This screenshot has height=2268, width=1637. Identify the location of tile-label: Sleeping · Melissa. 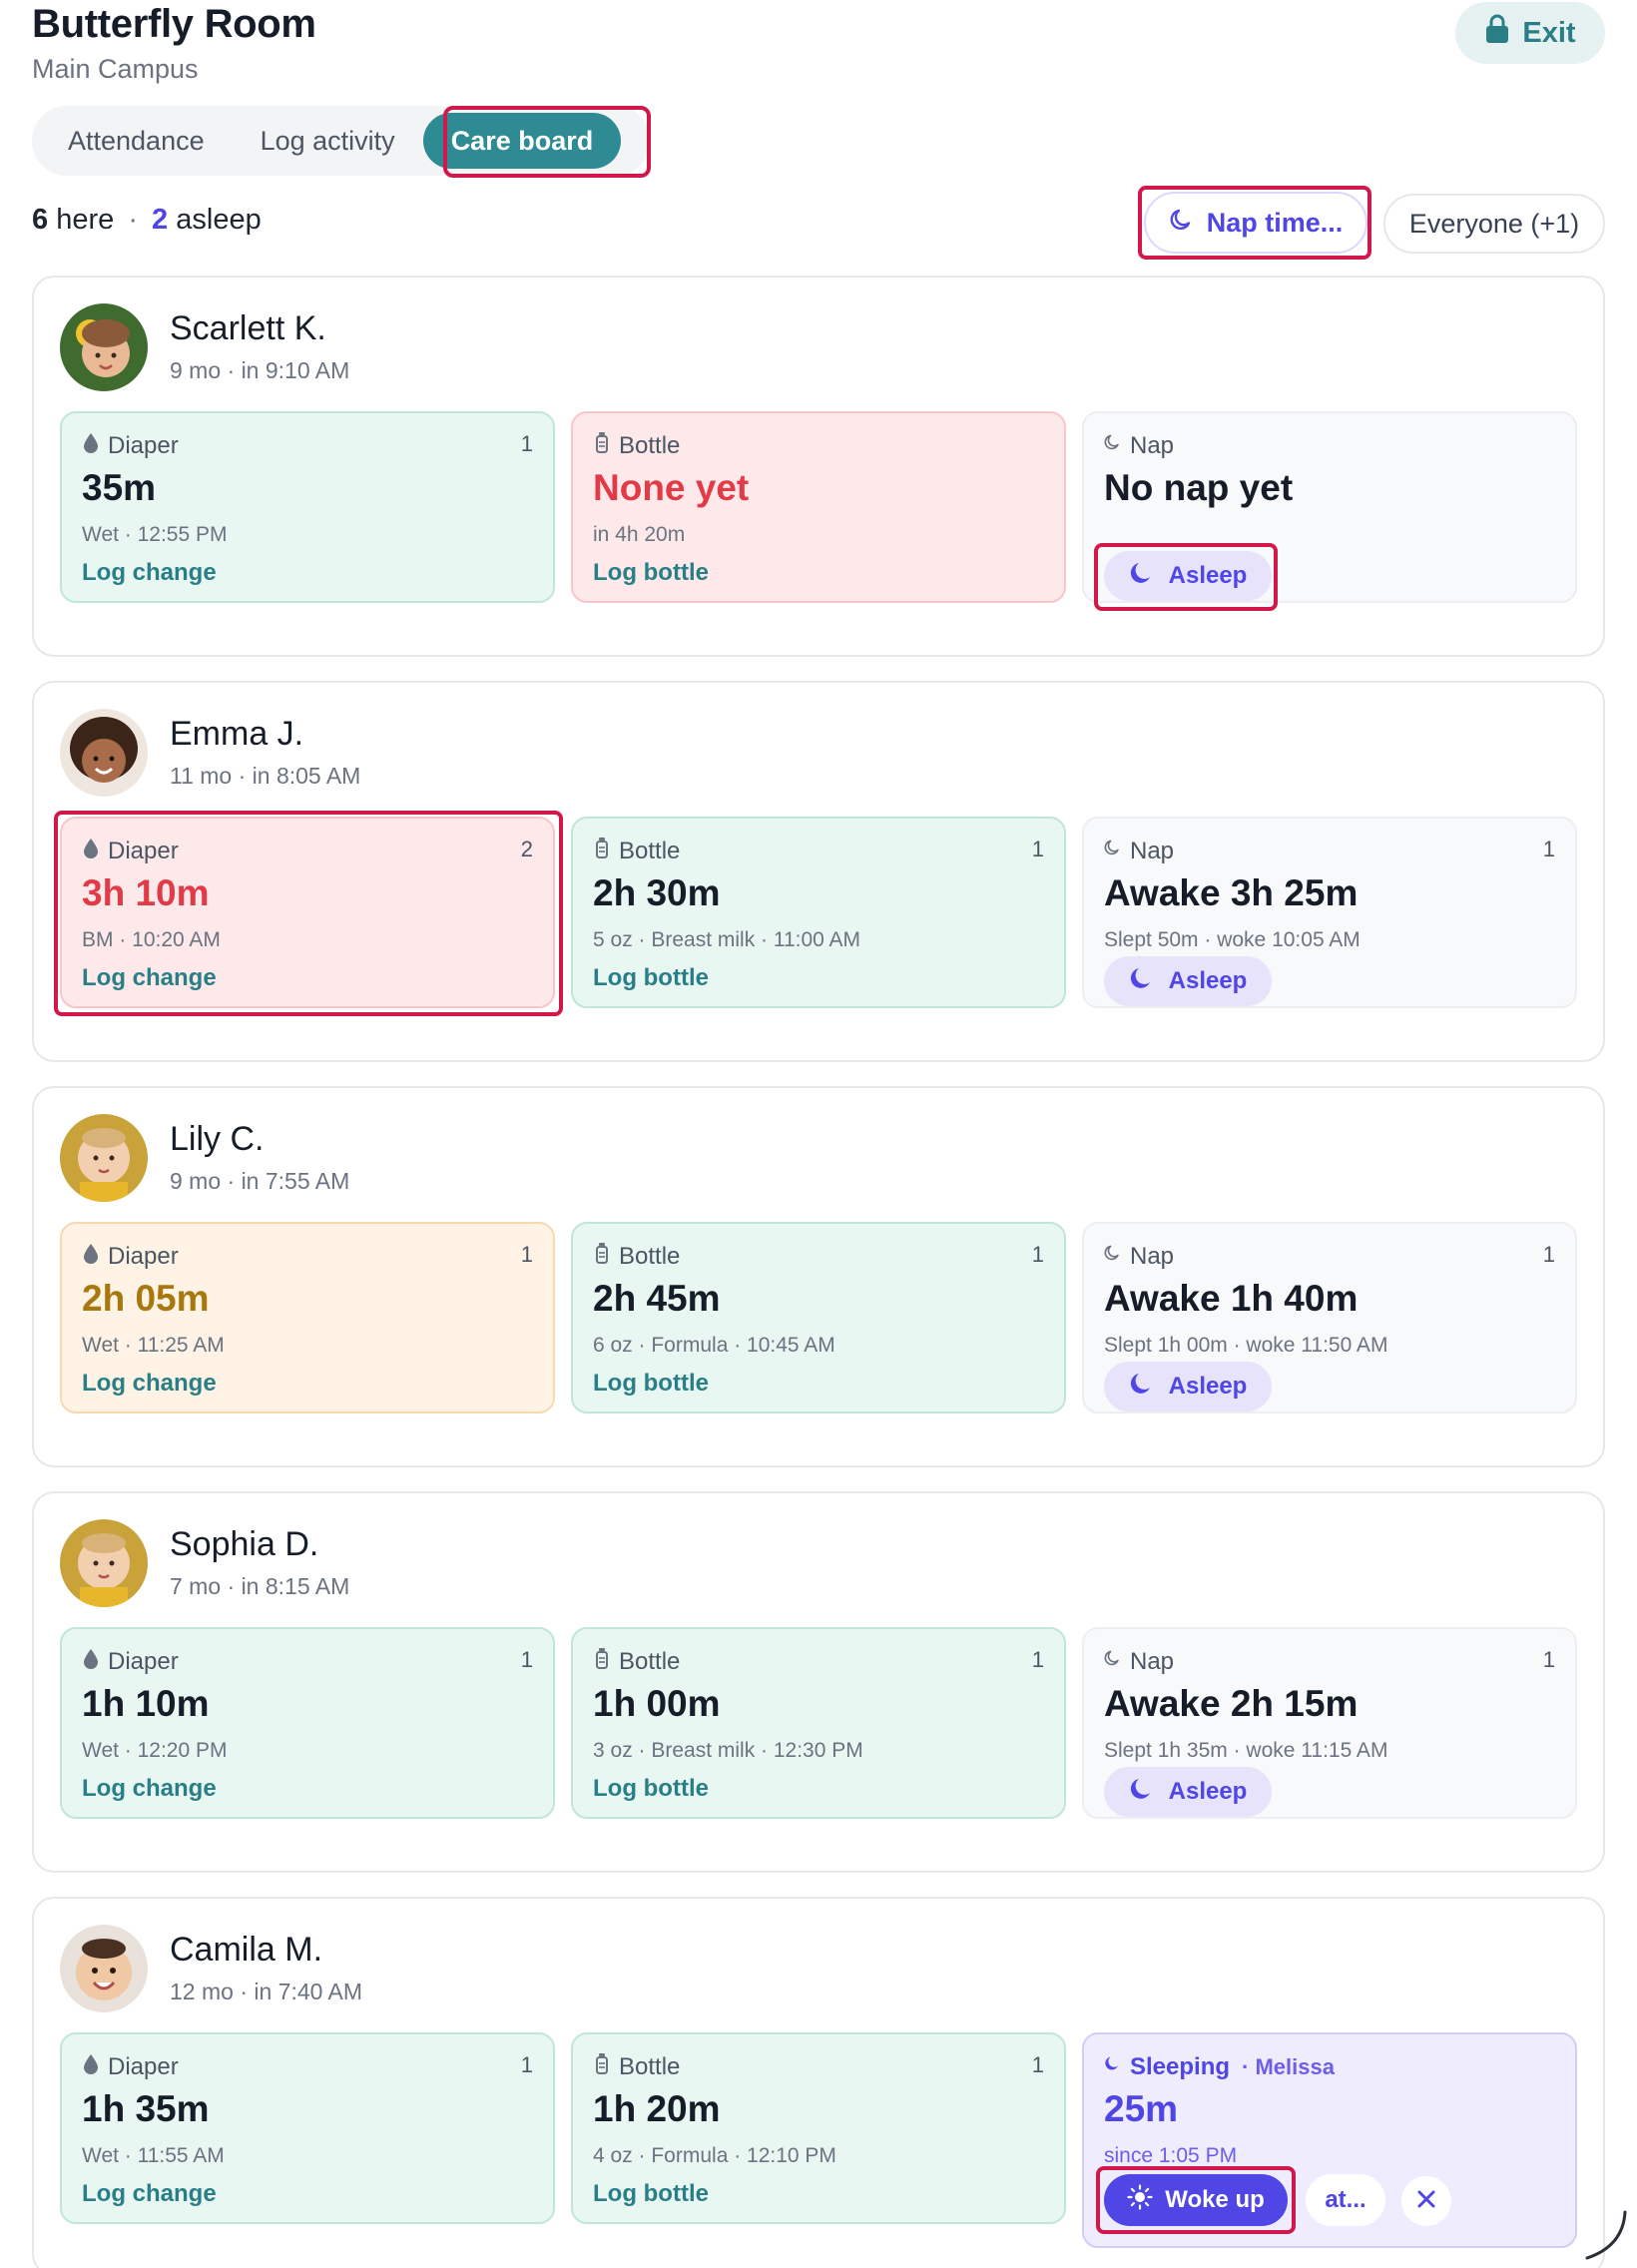
(1219, 2066).